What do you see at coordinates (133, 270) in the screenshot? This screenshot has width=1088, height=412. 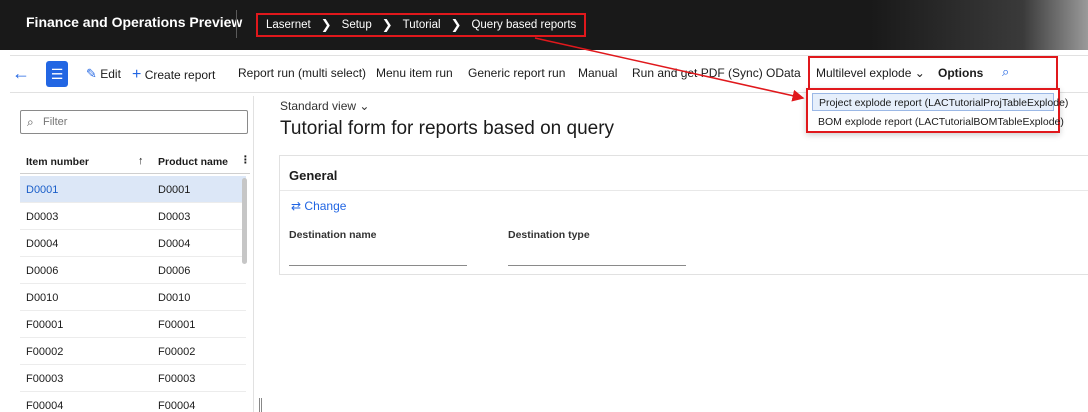 I see `table-row: D0006 D0006` at bounding box center [133, 270].